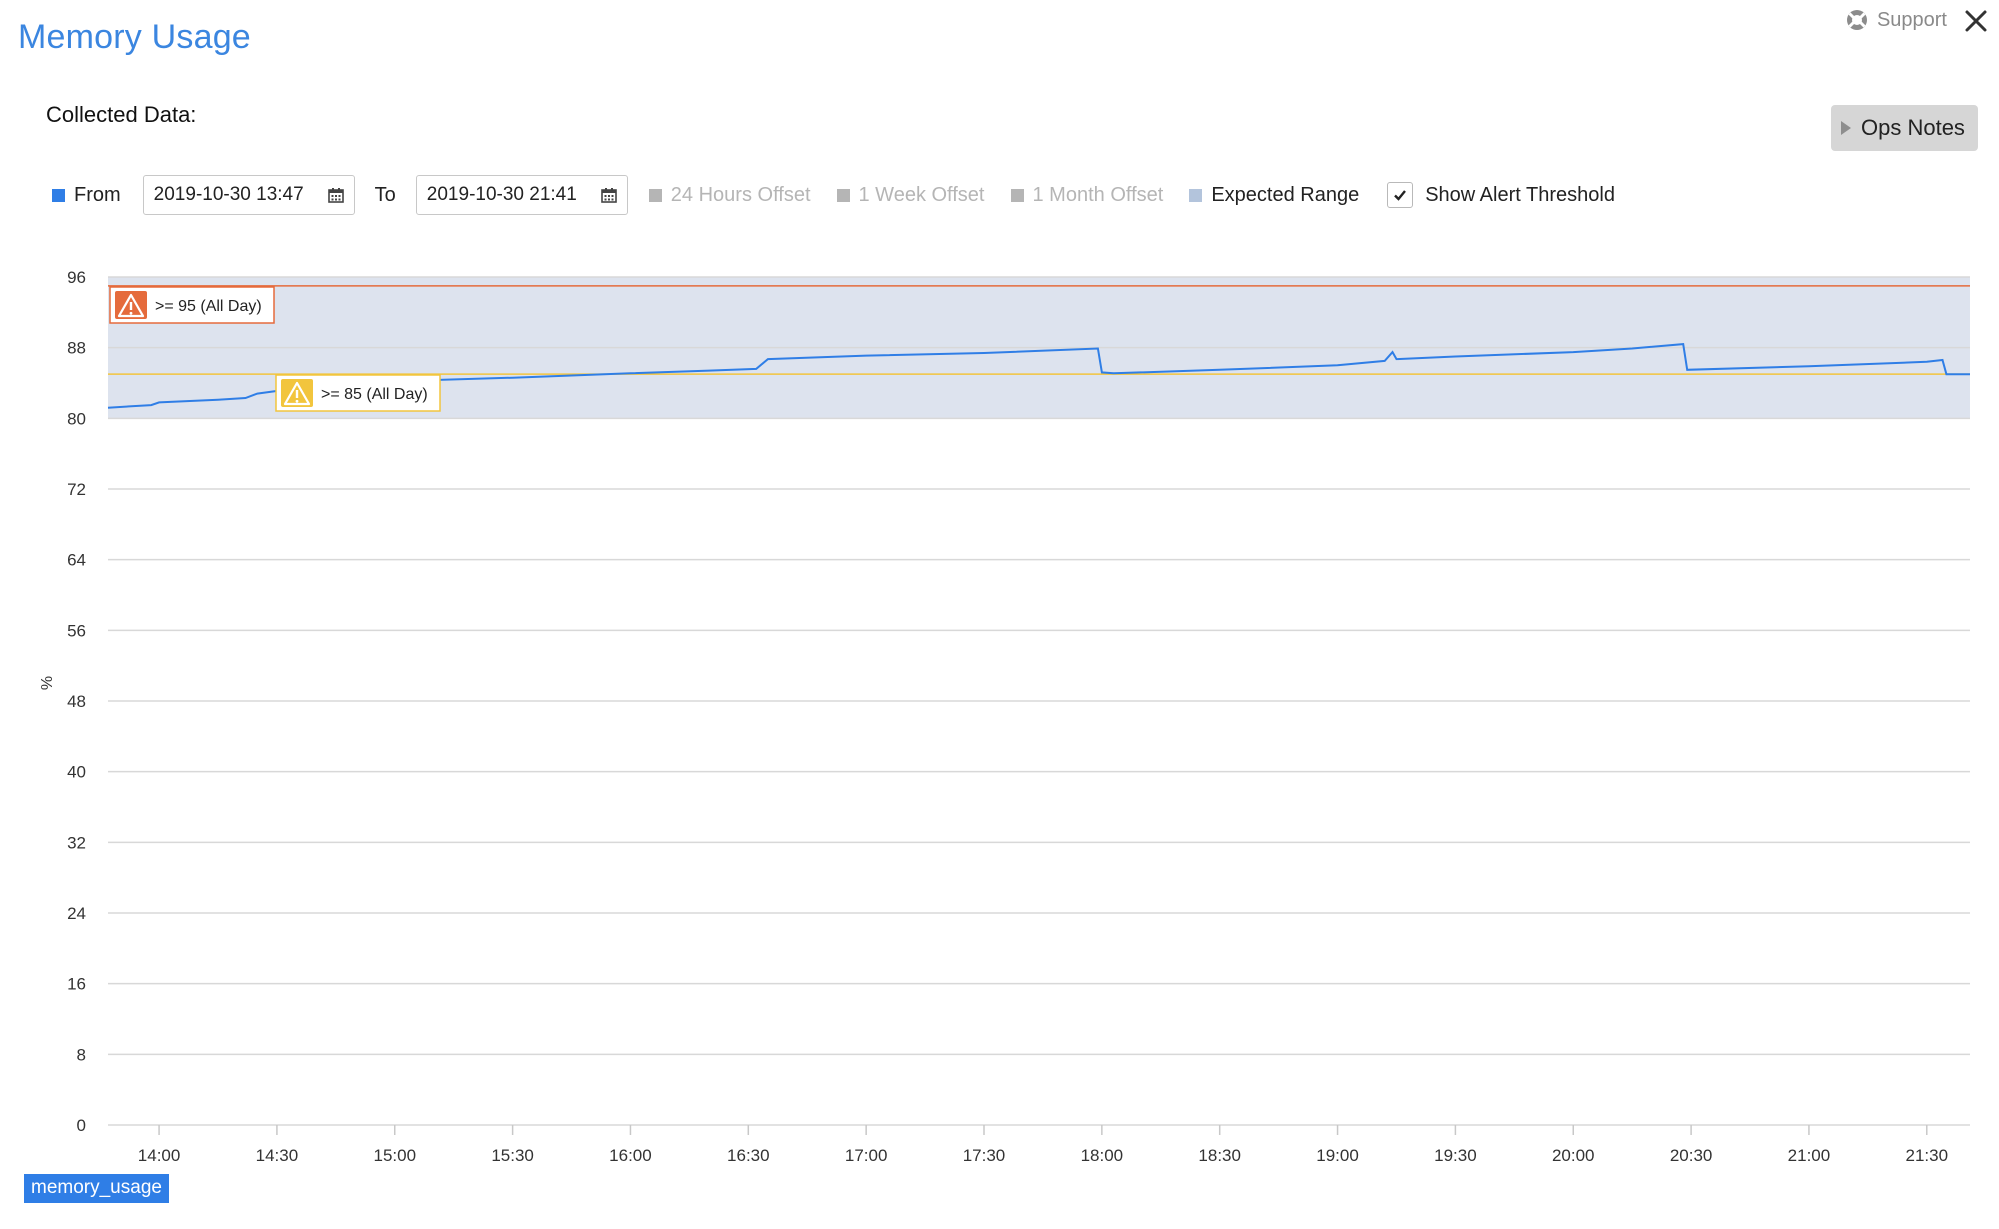 Image resolution: width=1999 pixels, height=1229 pixels. What do you see at coordinates (394, 1155) in the screenshot?
I see `x-tick-label: 15:00` at bounding box center [394, 1155].